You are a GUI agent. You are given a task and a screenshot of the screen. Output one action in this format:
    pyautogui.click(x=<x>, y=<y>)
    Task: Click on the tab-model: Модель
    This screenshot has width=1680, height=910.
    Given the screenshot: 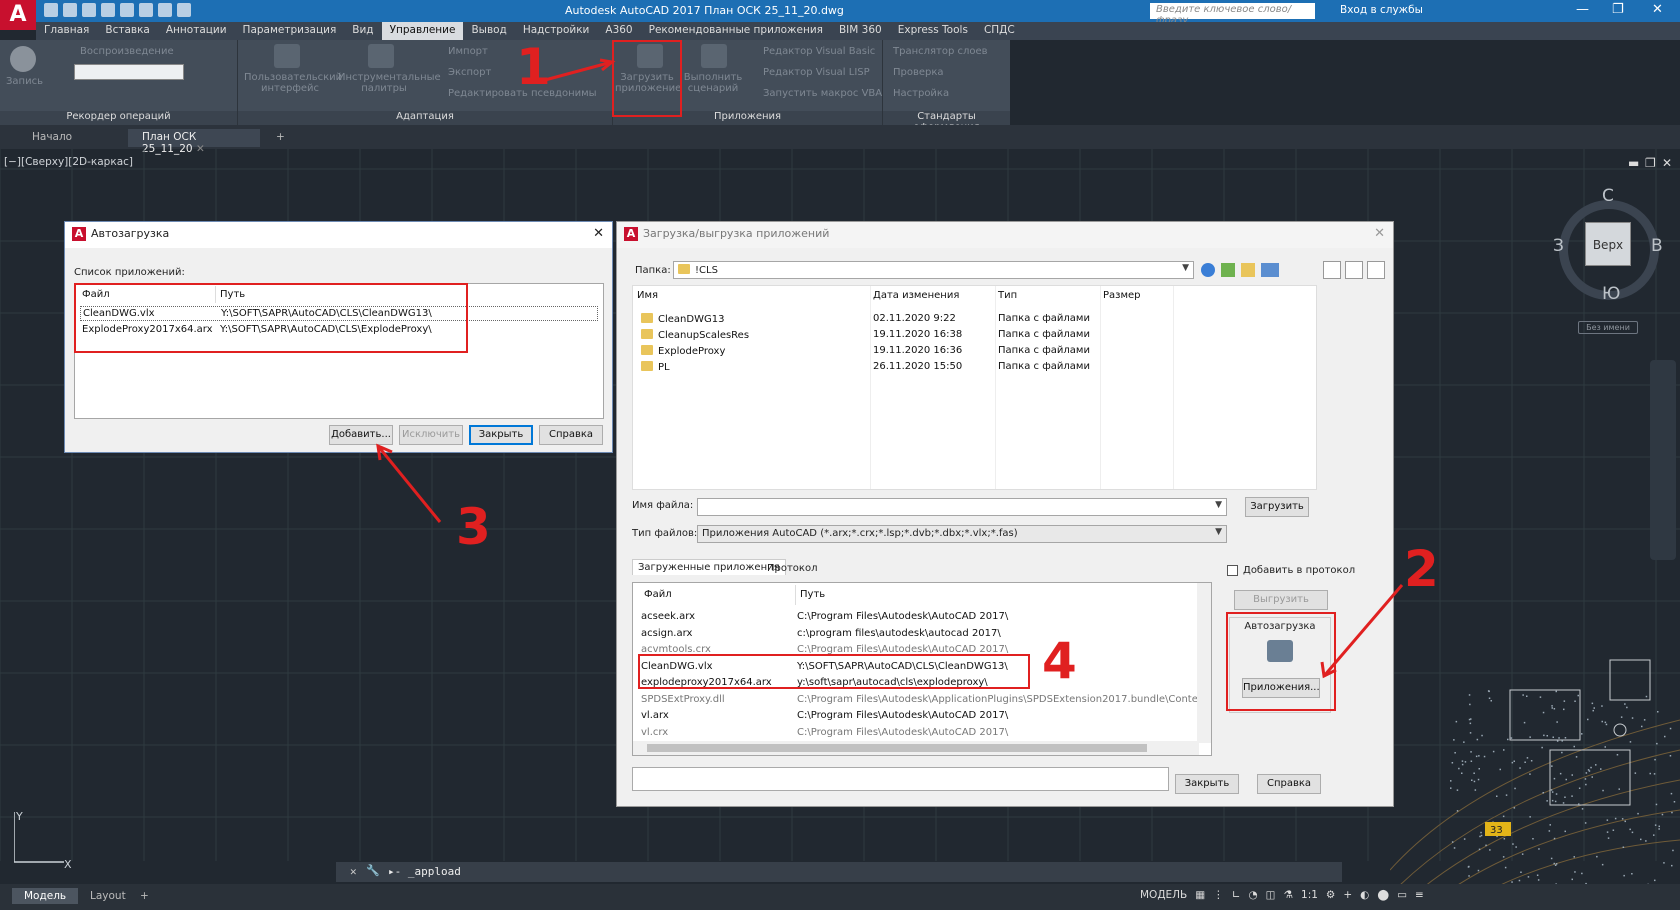 What is the action you would take?
    pyautogui.click(x=45, y=896)
    